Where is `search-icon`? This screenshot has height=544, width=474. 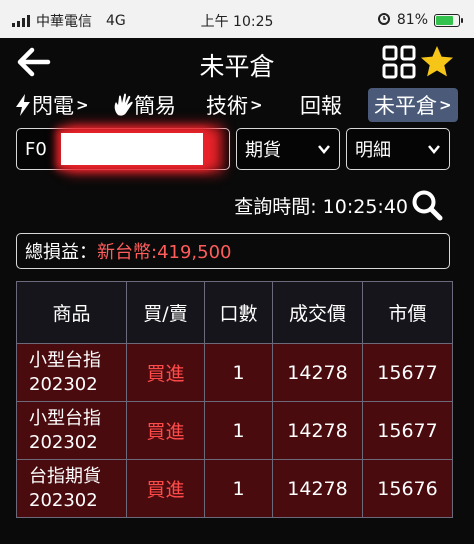 search-icon is located at coordinates (427, 205).